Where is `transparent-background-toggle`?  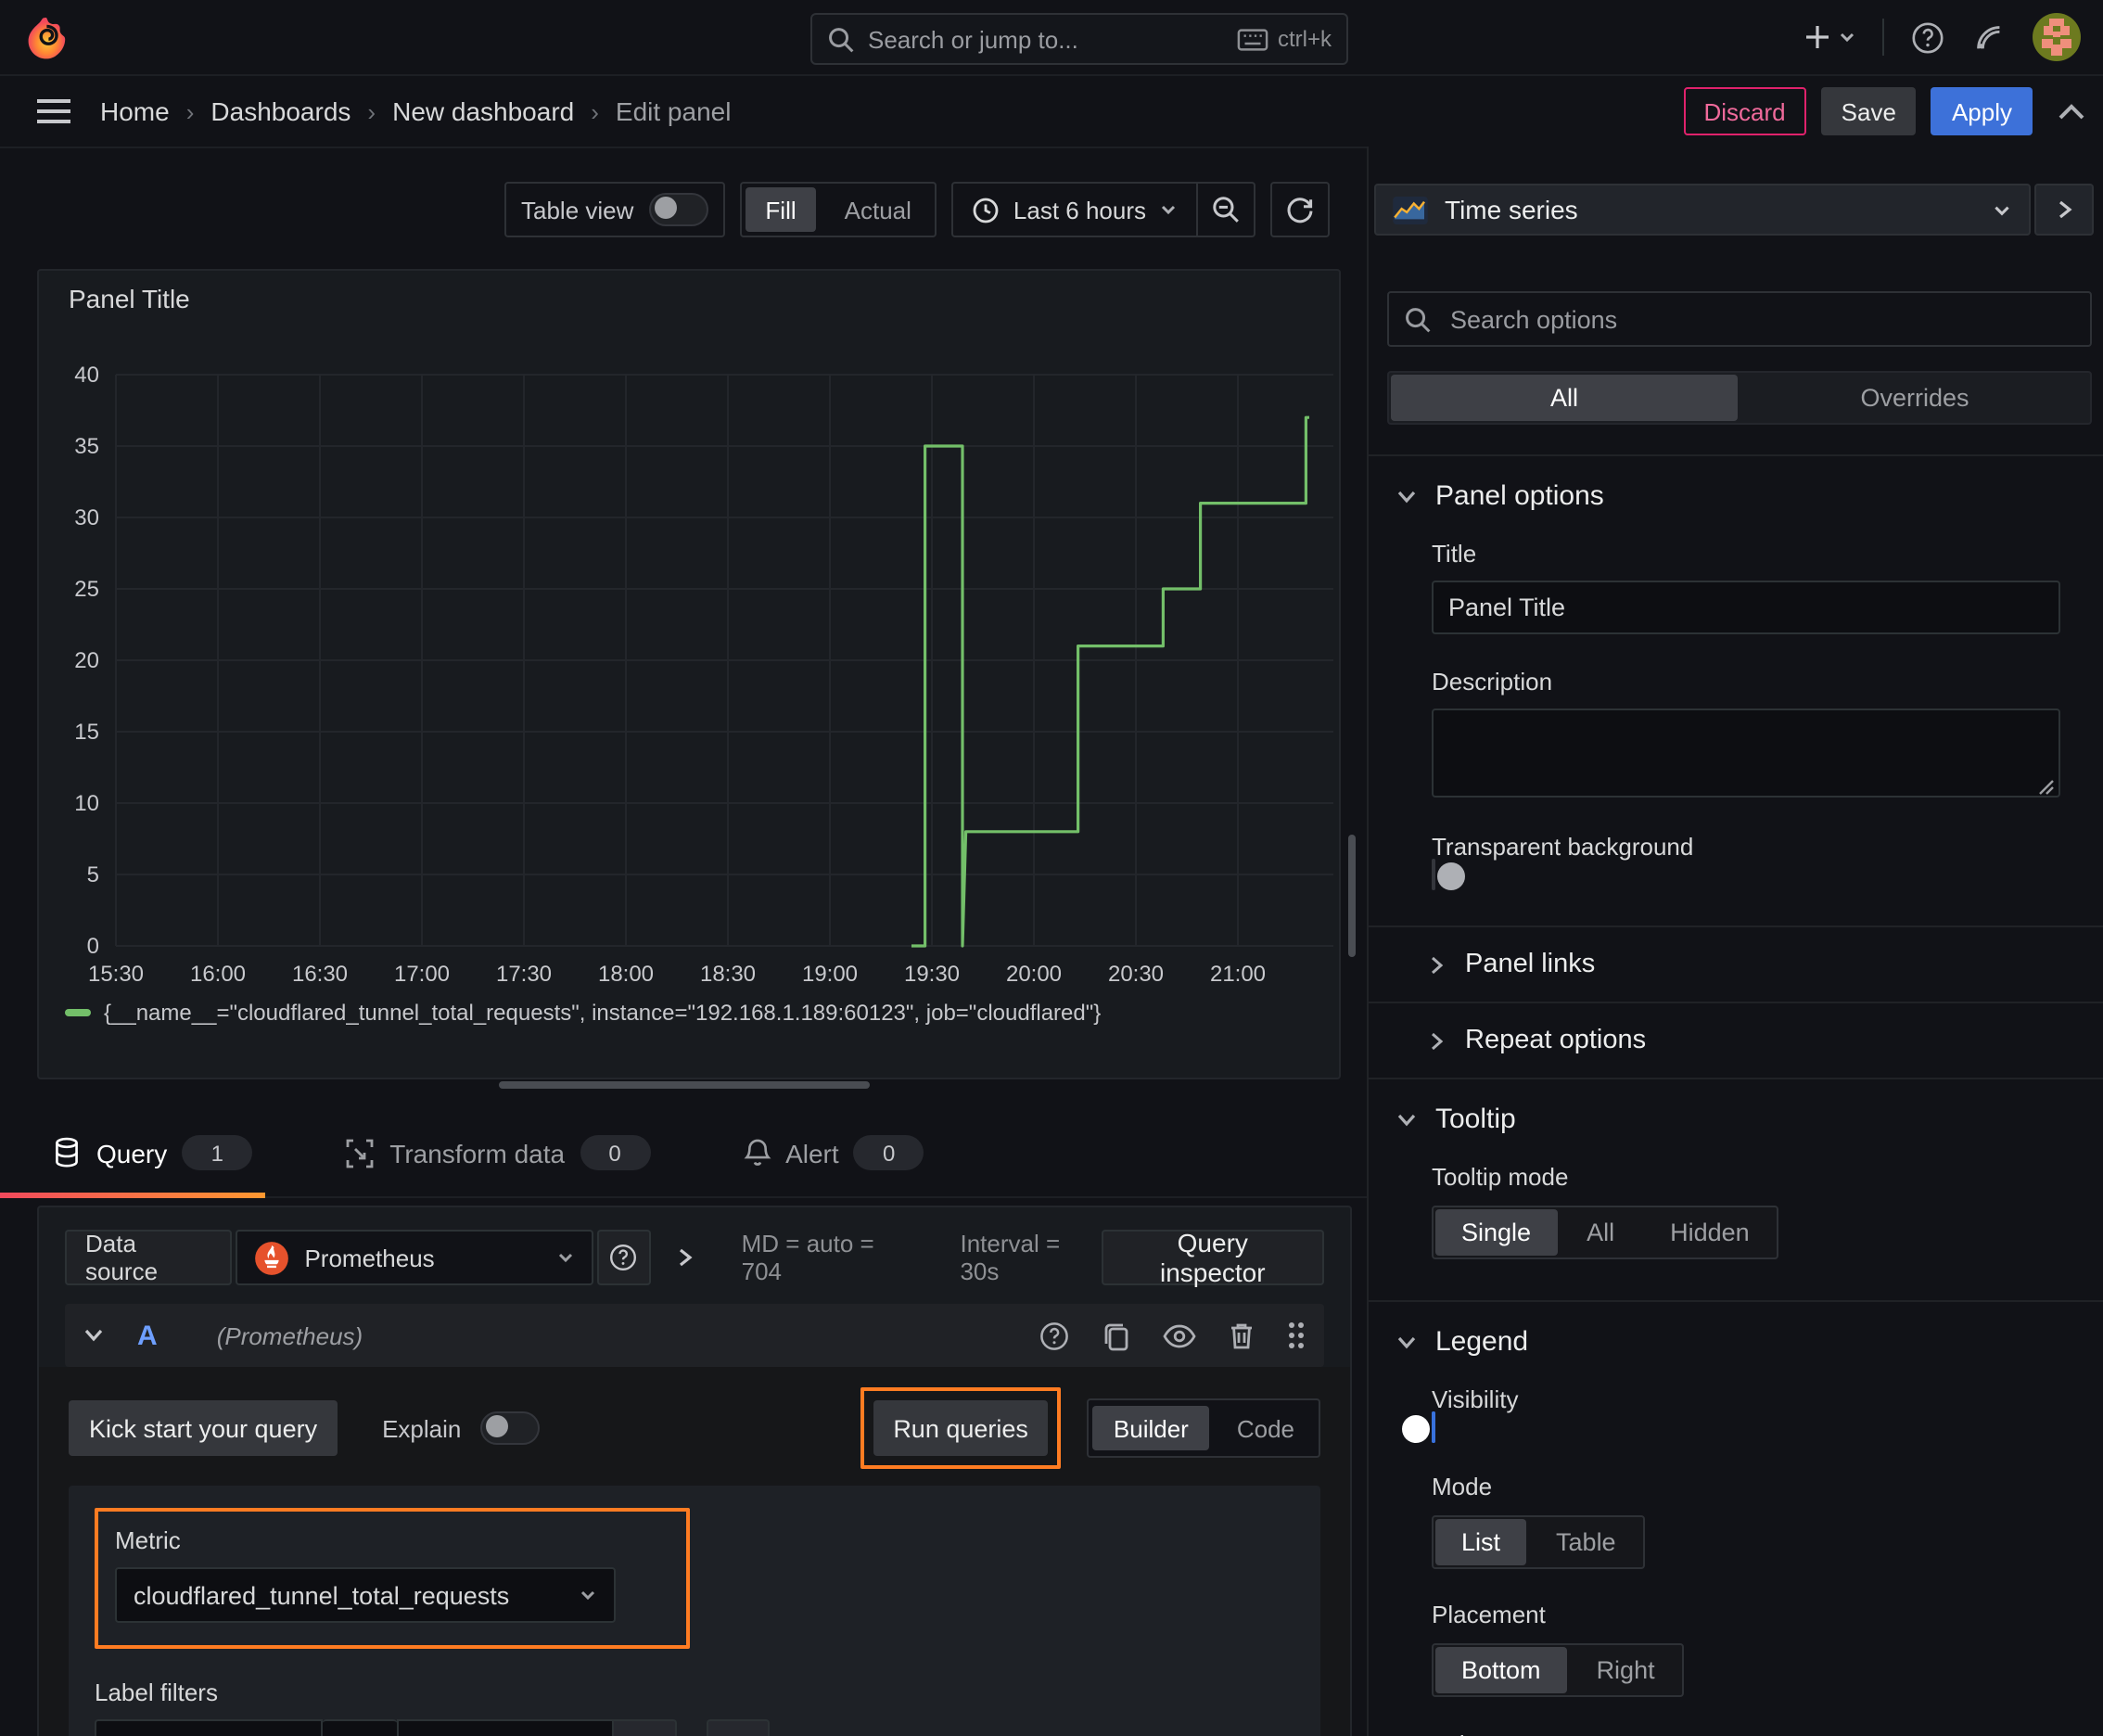
transparent-background-toggle is located at coordinates (1448, 874).